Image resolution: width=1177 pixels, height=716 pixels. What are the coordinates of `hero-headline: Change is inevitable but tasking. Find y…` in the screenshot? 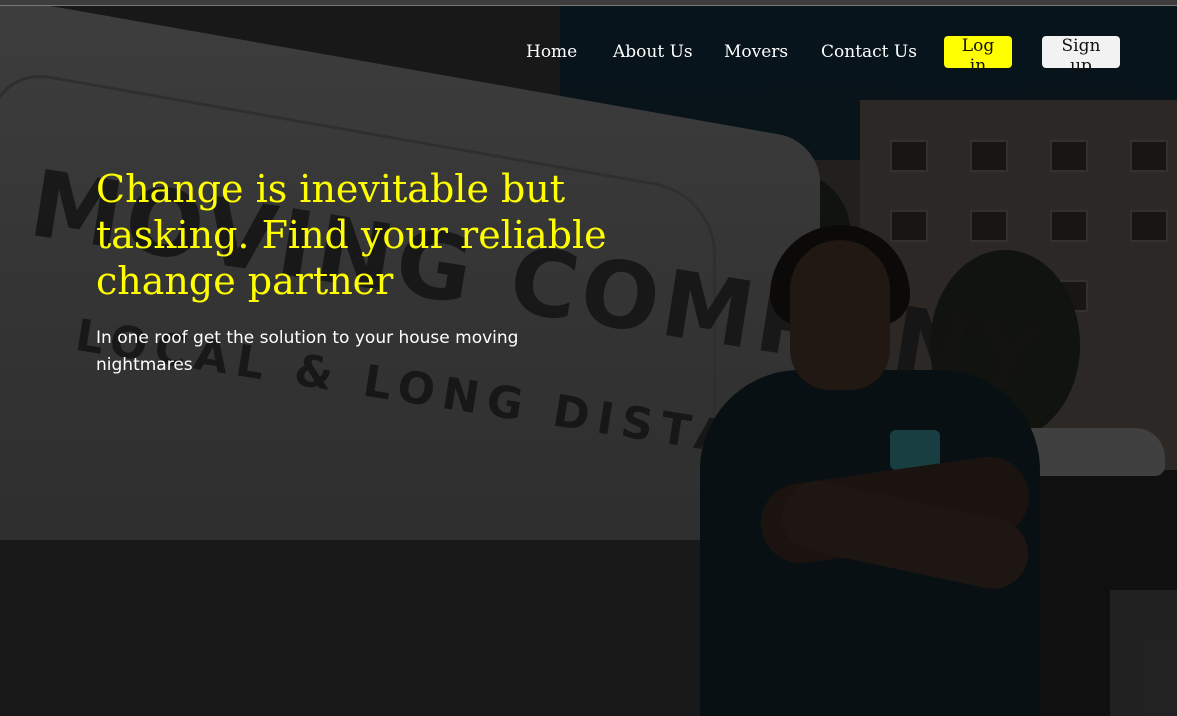 It's located at (351, 235).